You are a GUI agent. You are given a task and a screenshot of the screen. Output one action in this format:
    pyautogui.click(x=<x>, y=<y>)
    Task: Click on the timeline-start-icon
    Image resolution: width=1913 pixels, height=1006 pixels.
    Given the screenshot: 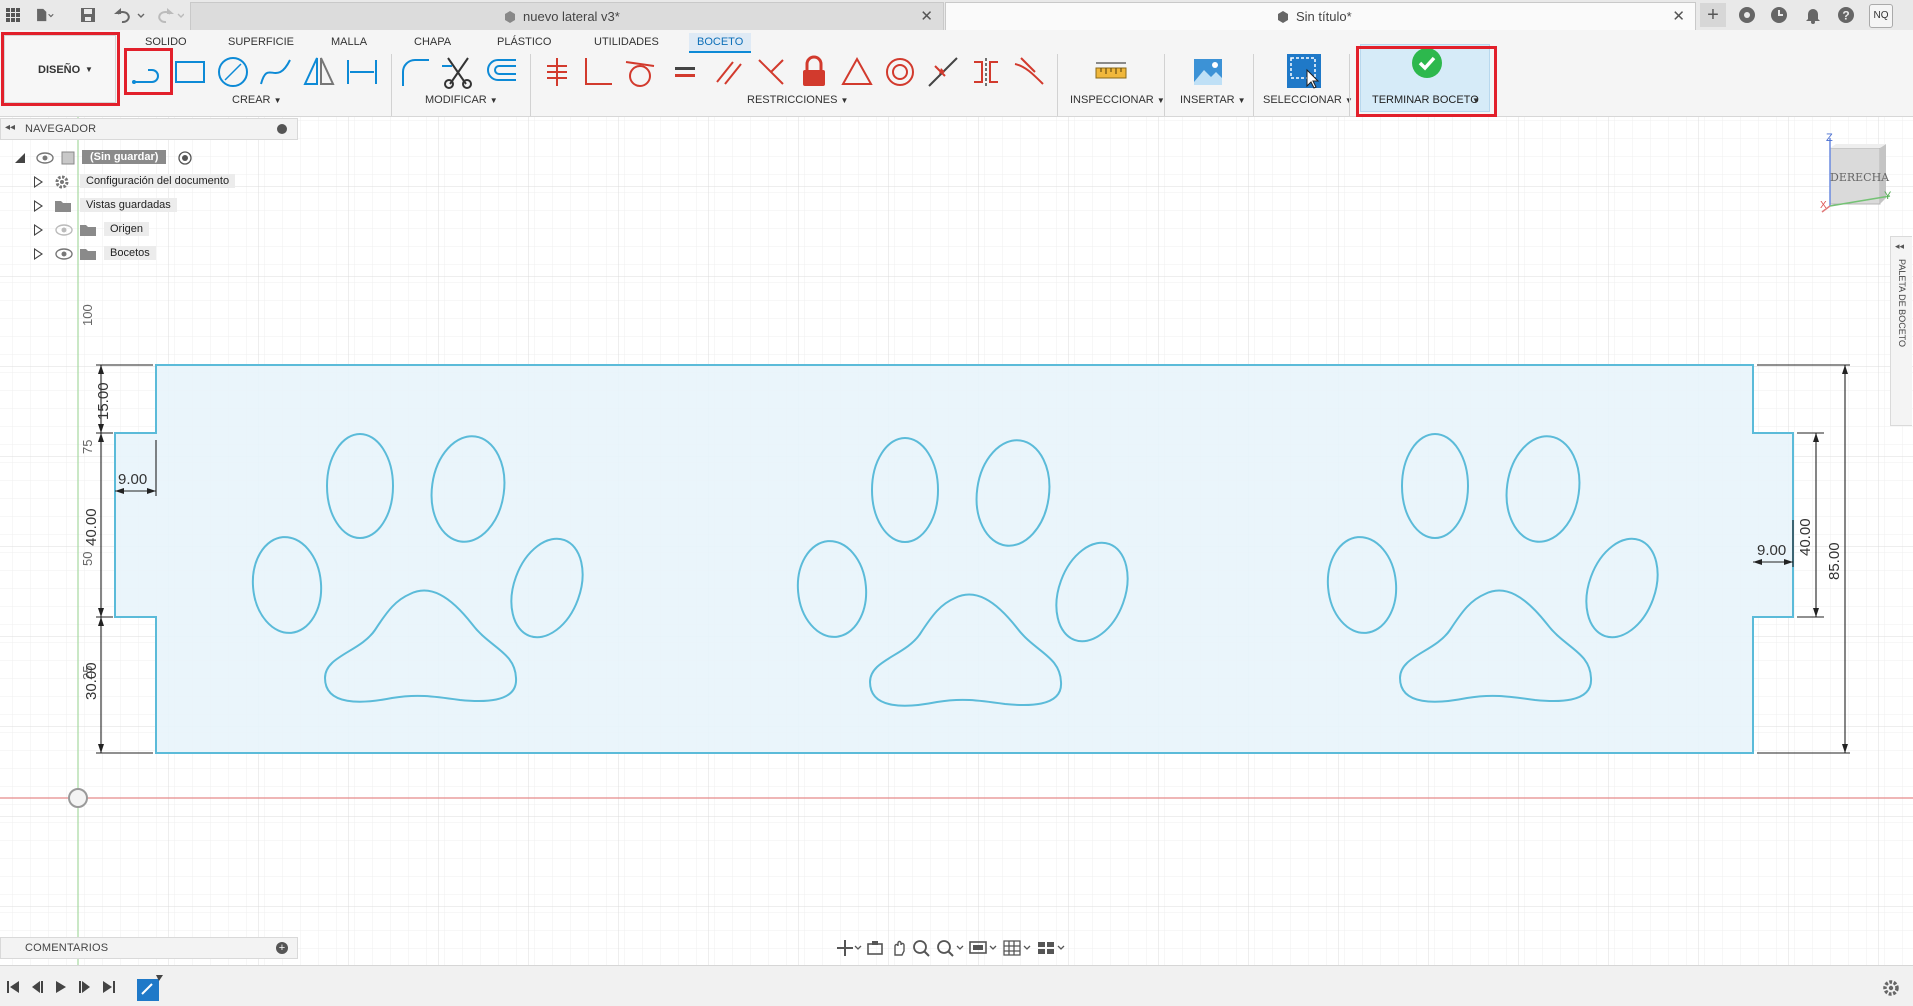 What is the action you would take?
    pyautogui.click(x=13, y=987)
    